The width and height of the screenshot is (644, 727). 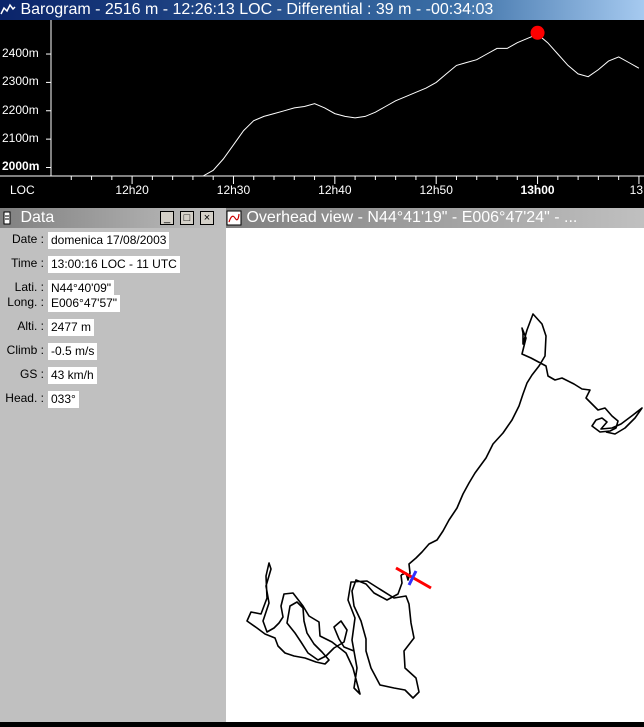 I want to click on field-label: Date :, so click(x=27, y=239).